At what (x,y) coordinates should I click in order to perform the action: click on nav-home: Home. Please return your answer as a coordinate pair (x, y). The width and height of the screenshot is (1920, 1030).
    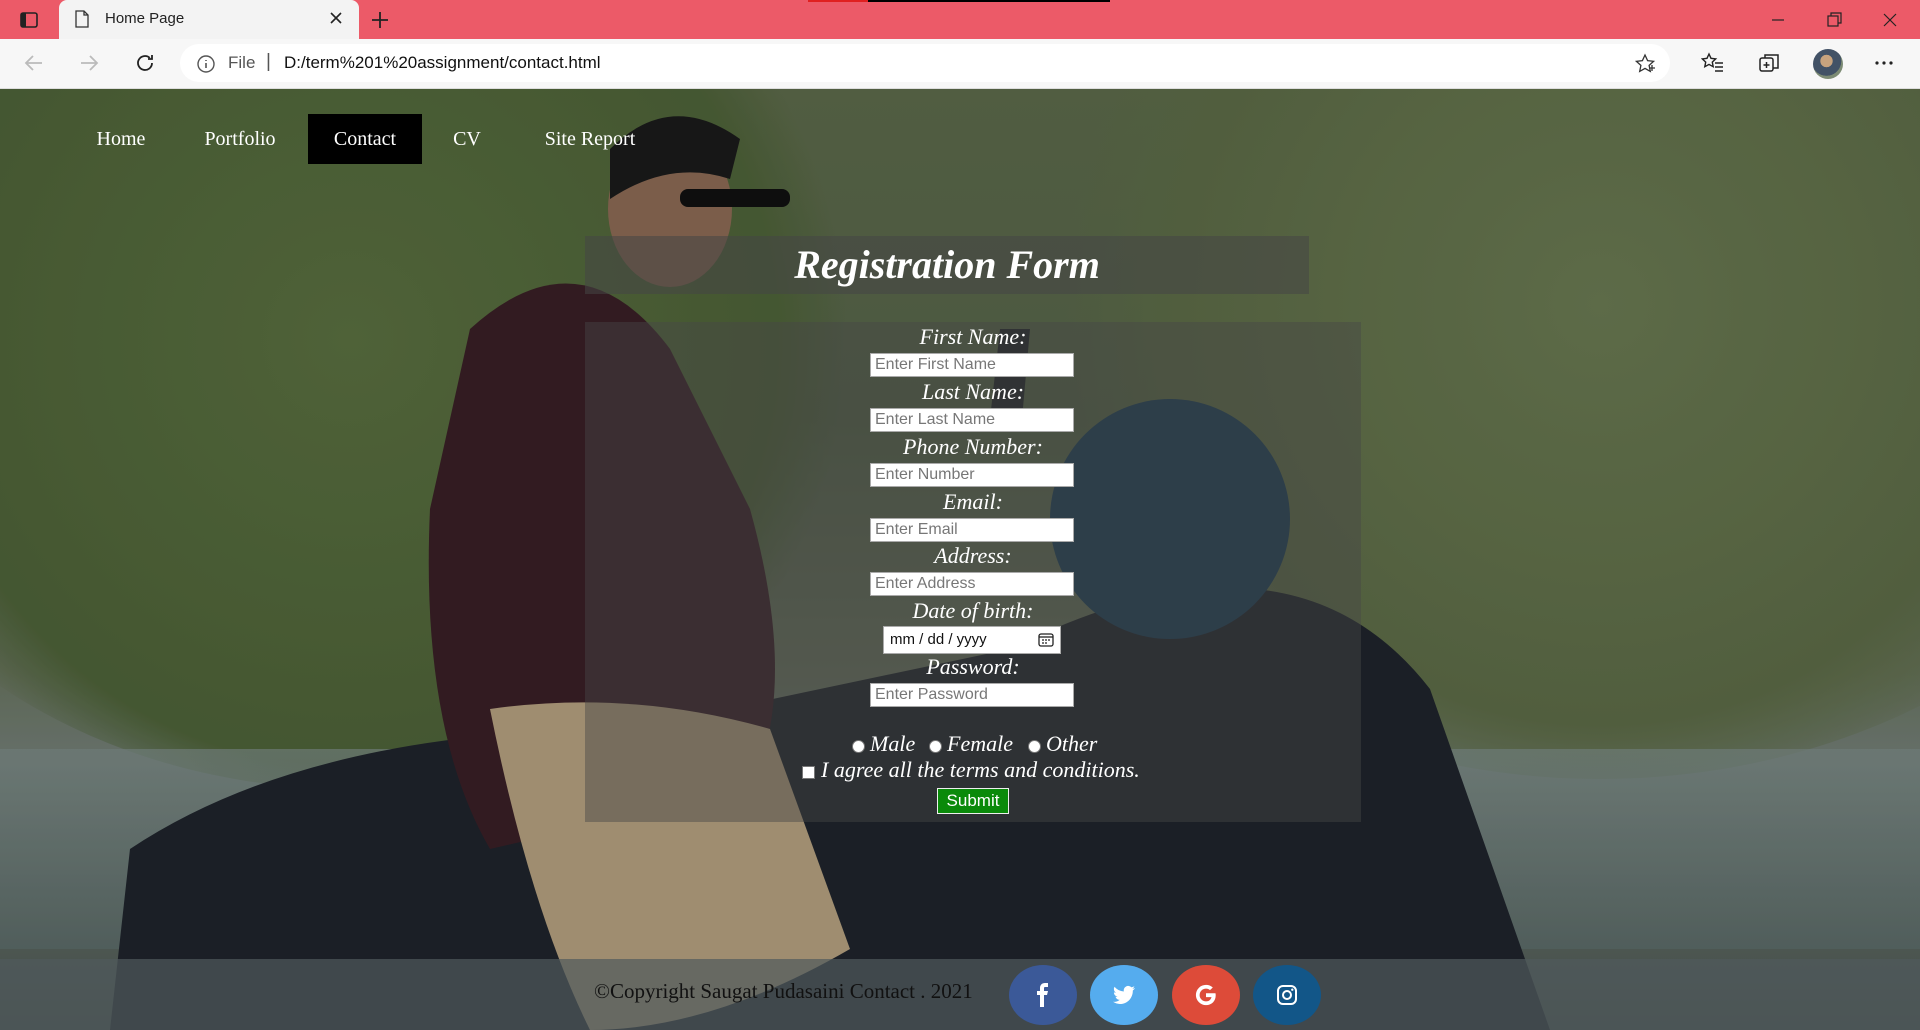
    Looking at the image, I should click on (121, 139).